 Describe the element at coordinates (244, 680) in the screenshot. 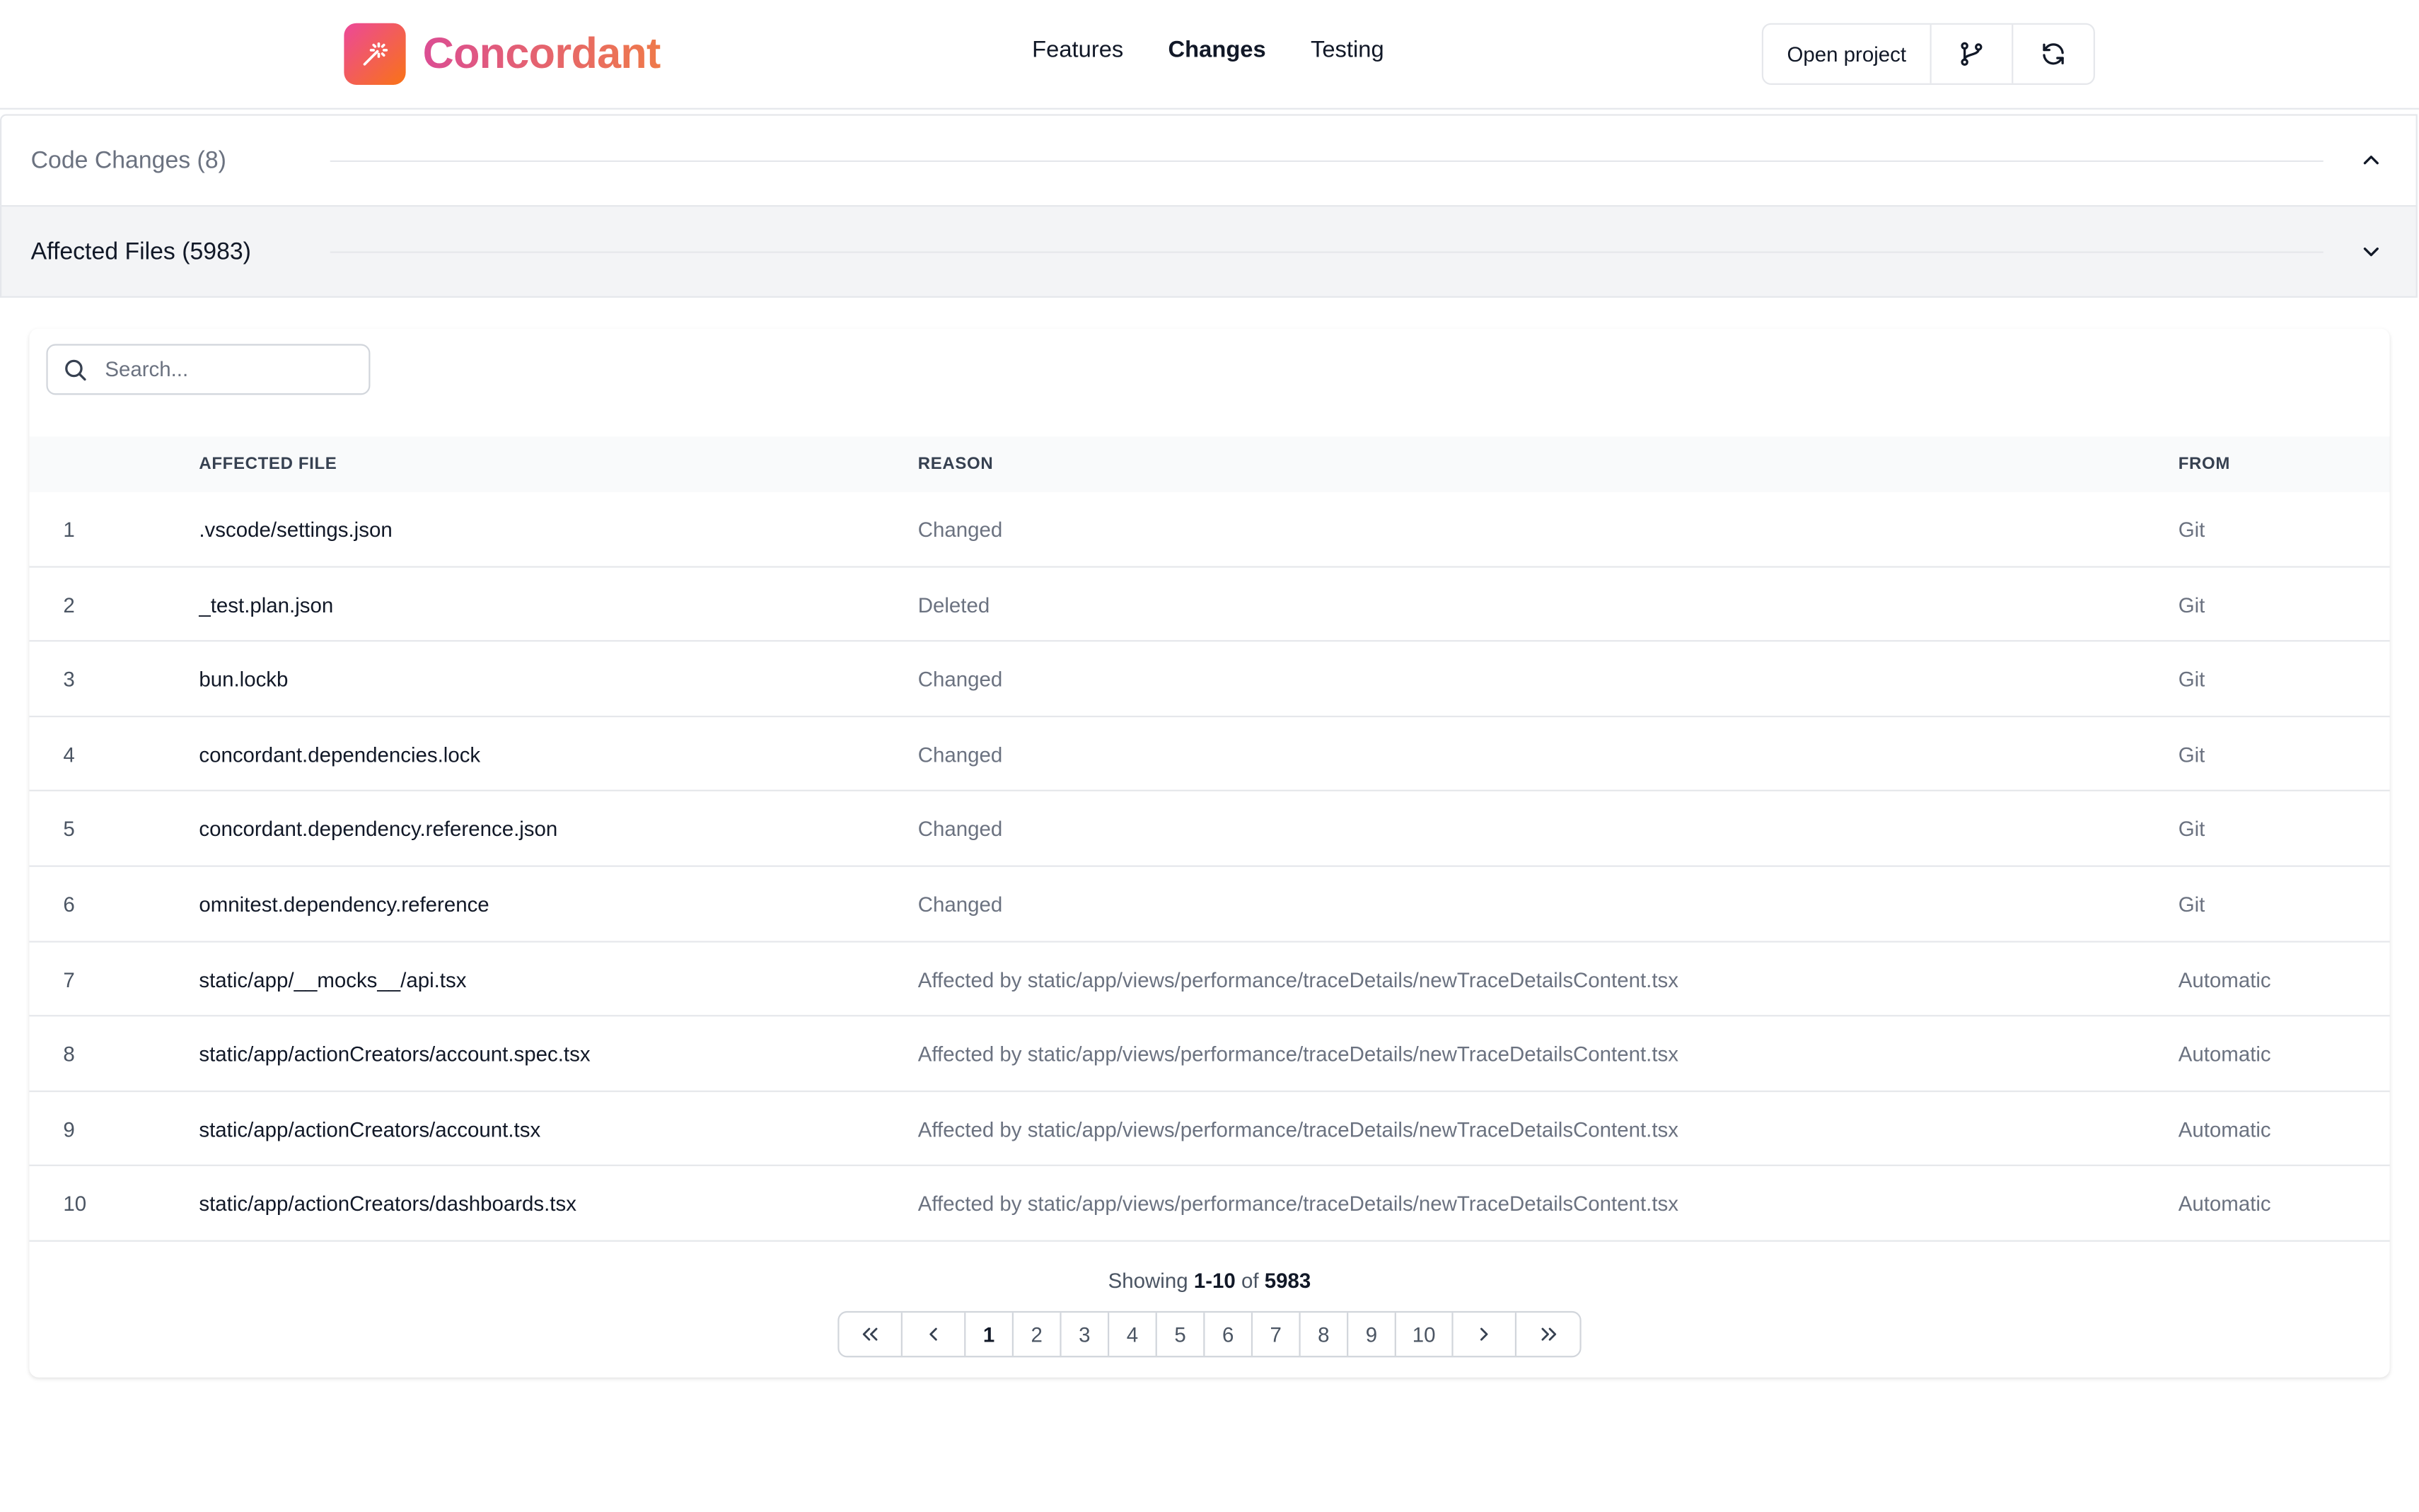

I see `row-file: bun.lockb` at that location.